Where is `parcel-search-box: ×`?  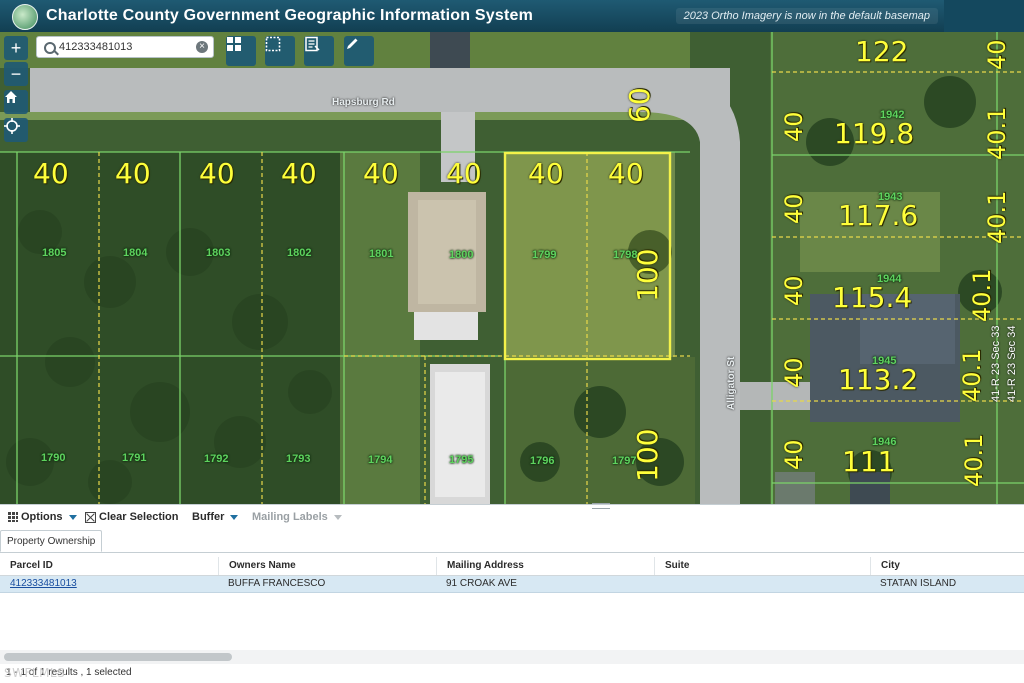
parcel-search-box: × is located at coordinates (125, 47).